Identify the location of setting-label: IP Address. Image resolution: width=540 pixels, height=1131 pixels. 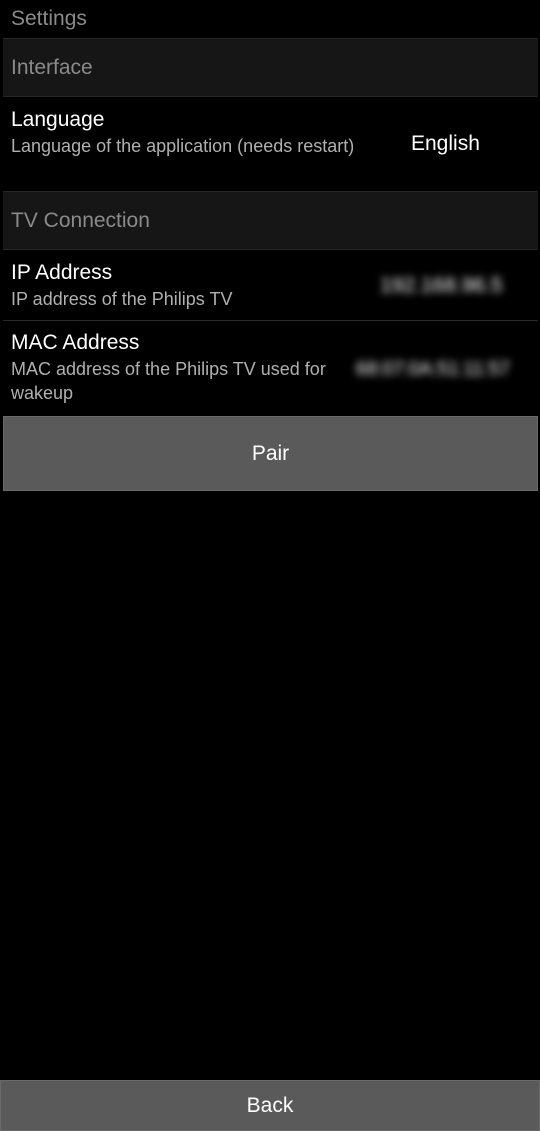
(62, 272).